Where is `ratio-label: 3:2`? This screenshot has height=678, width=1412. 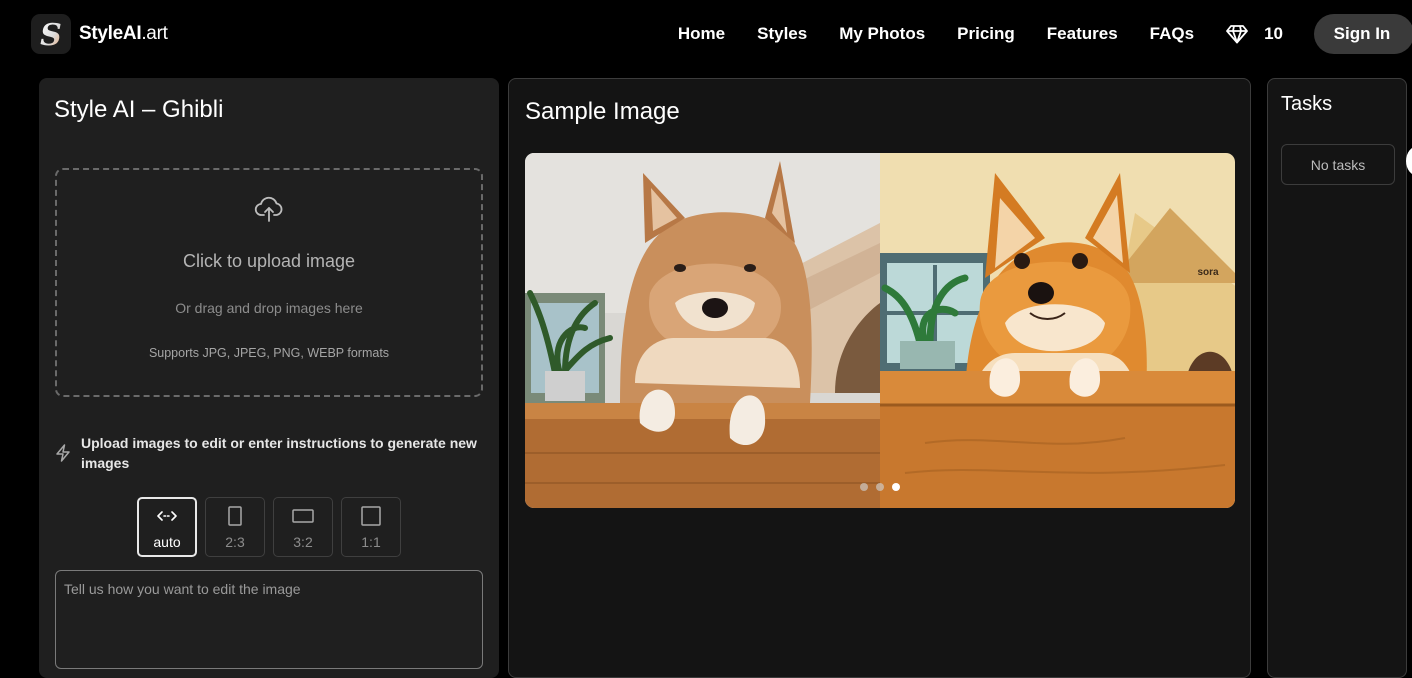 ratio-label: 3:2 is located at coordinates (303, 542).